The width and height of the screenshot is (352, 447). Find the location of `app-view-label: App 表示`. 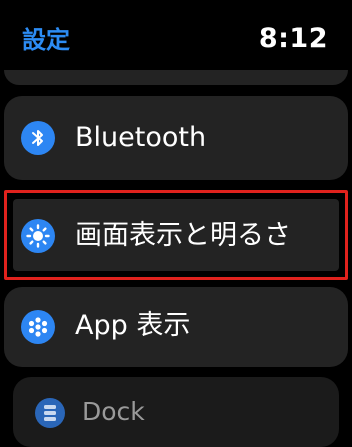

app-view-label: App 表示 is located at coordinates (133, 325).